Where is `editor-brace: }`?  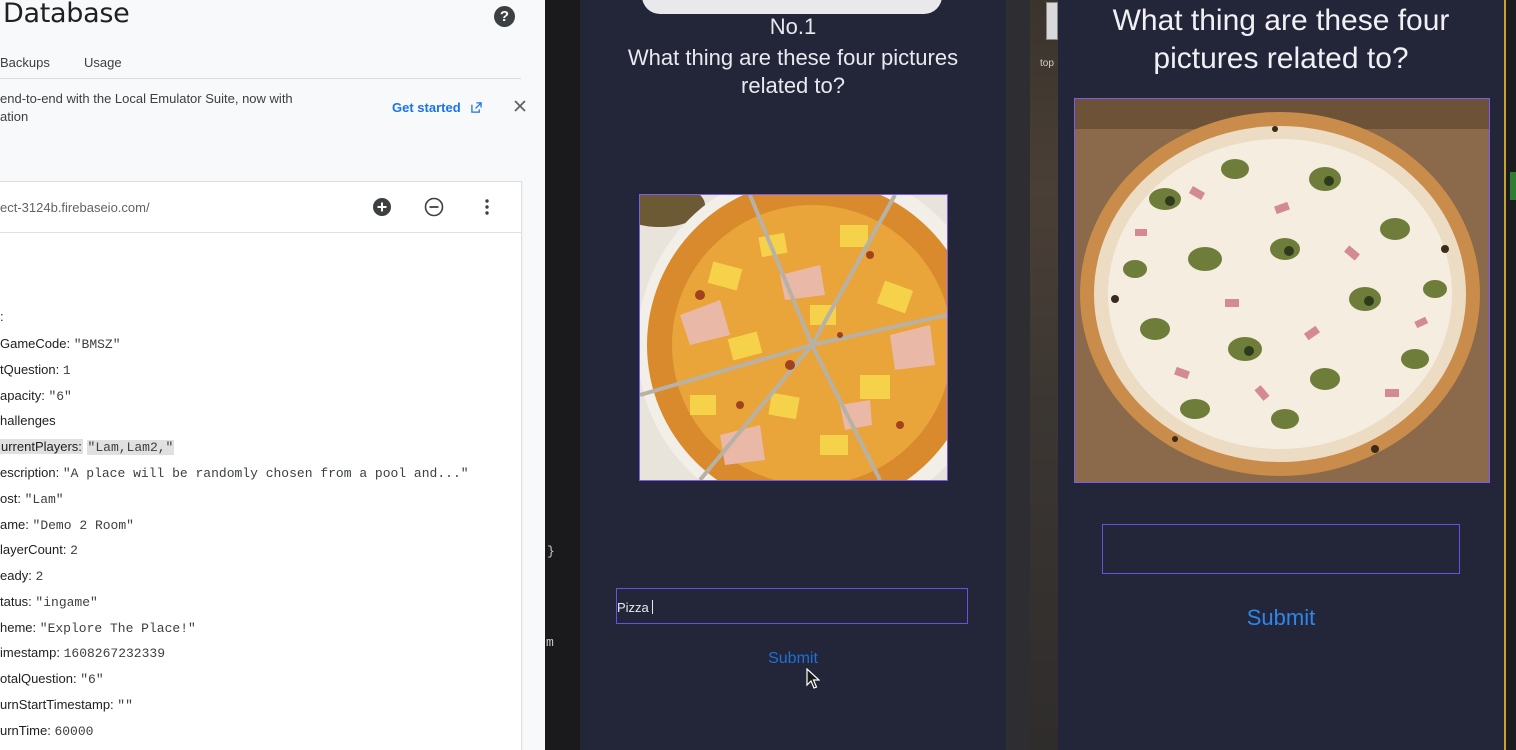 editor-brace: } is located at coordinates (551, 551).